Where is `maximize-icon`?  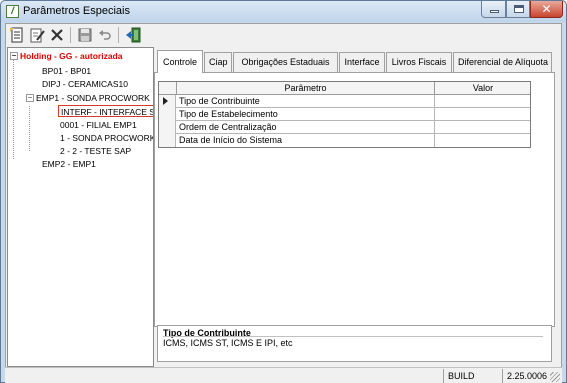
maximize-icon is located at coordinates (519, 9).